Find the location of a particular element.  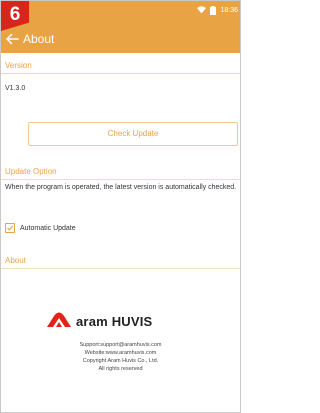

wifi-icon is located at coordinates (202, 10).